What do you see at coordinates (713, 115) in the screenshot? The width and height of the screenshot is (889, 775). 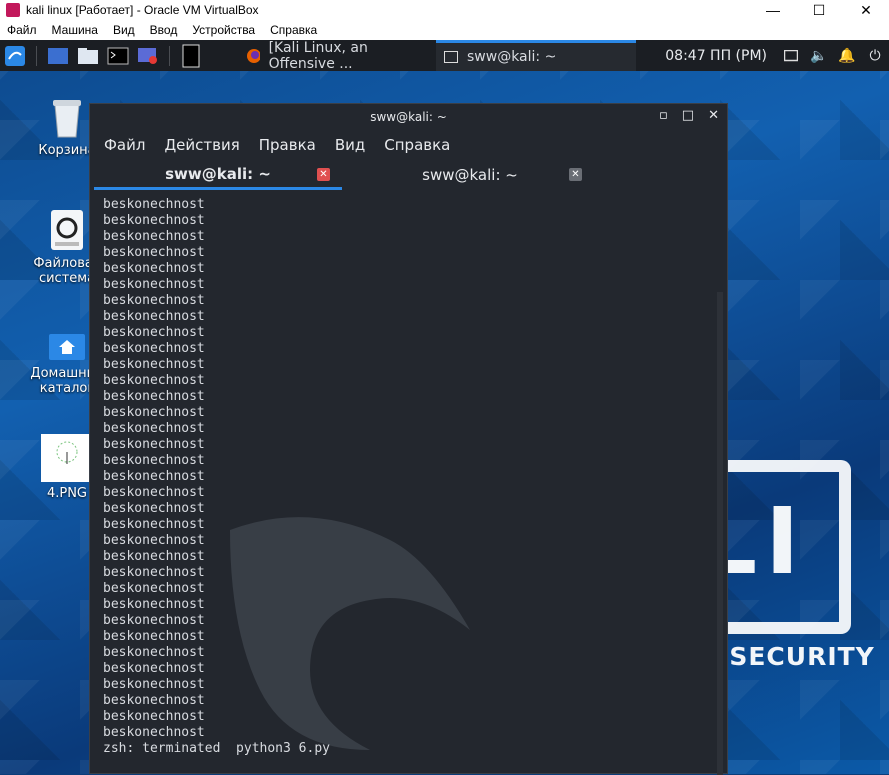 I see `terminal-close-icon: ✕` at bounding box center [713, 115].